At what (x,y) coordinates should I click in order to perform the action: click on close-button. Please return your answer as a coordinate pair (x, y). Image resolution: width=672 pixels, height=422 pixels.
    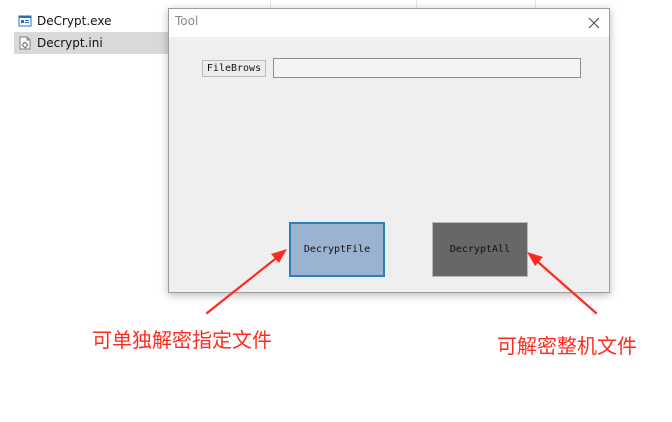
    Looking at the image, I should click on (594, 23).